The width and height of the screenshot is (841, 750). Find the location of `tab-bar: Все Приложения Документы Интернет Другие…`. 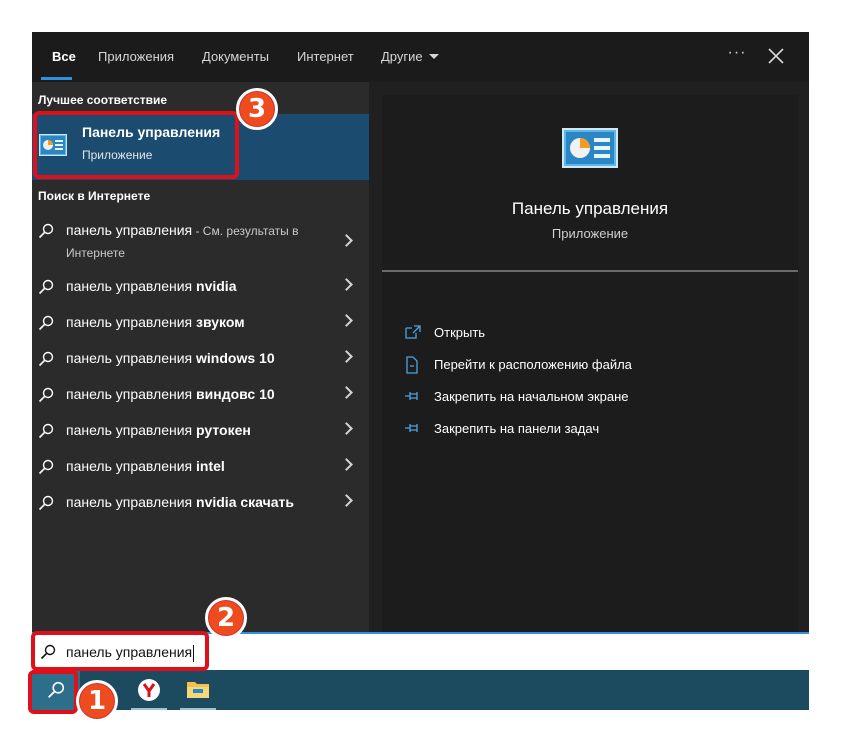

tab-bar: Все Приложения Документы Интернет Другие… is located at coordinates (420, 57).